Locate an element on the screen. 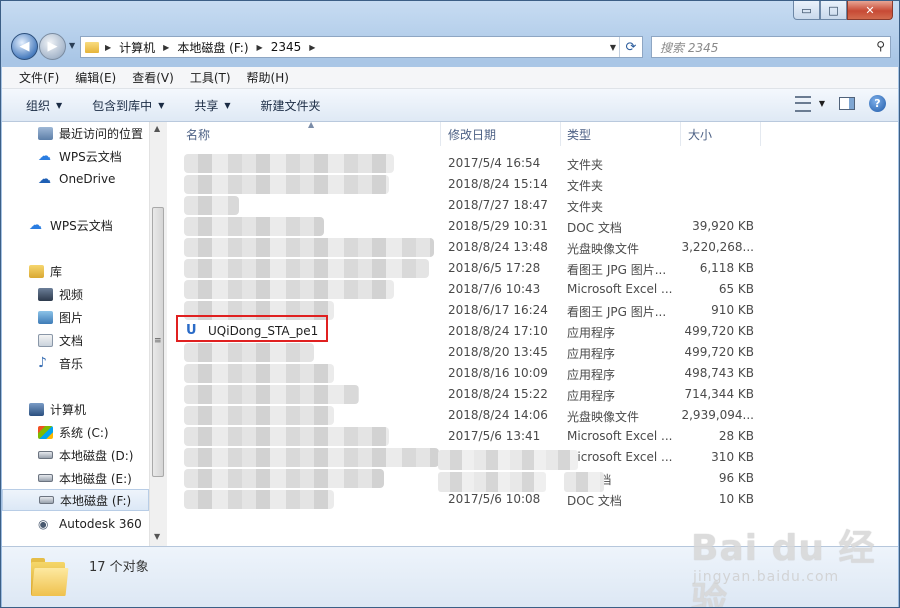 This screenshot has width=900, height=608. file-date: 2018/8/24 15:22 is located at coordinates (498, 394).